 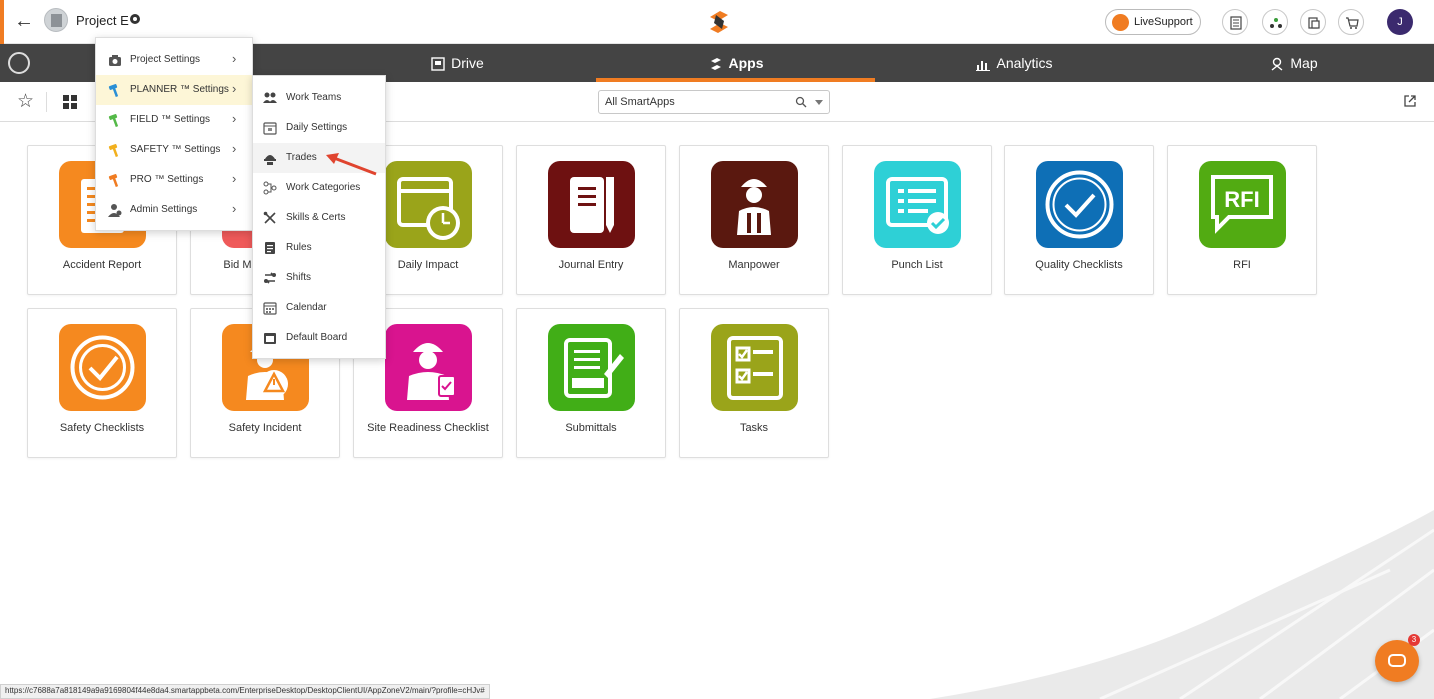 What do you see at coordinates (917, 204) in the screenshot?
I see `punch-list-icon` at bounding box center [917, 204].